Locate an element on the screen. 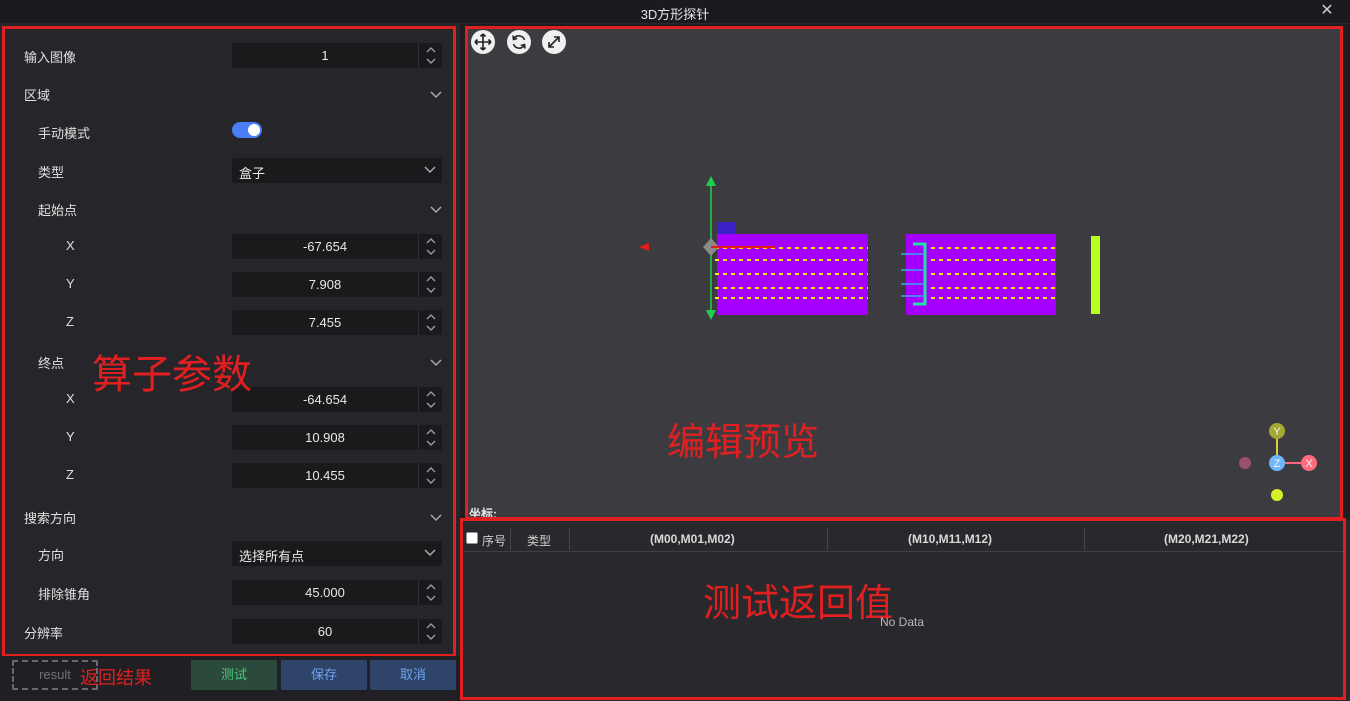 The height and width of the screenshot is (701, 1350). z-axis-handle is located at coordinates (727, 229).